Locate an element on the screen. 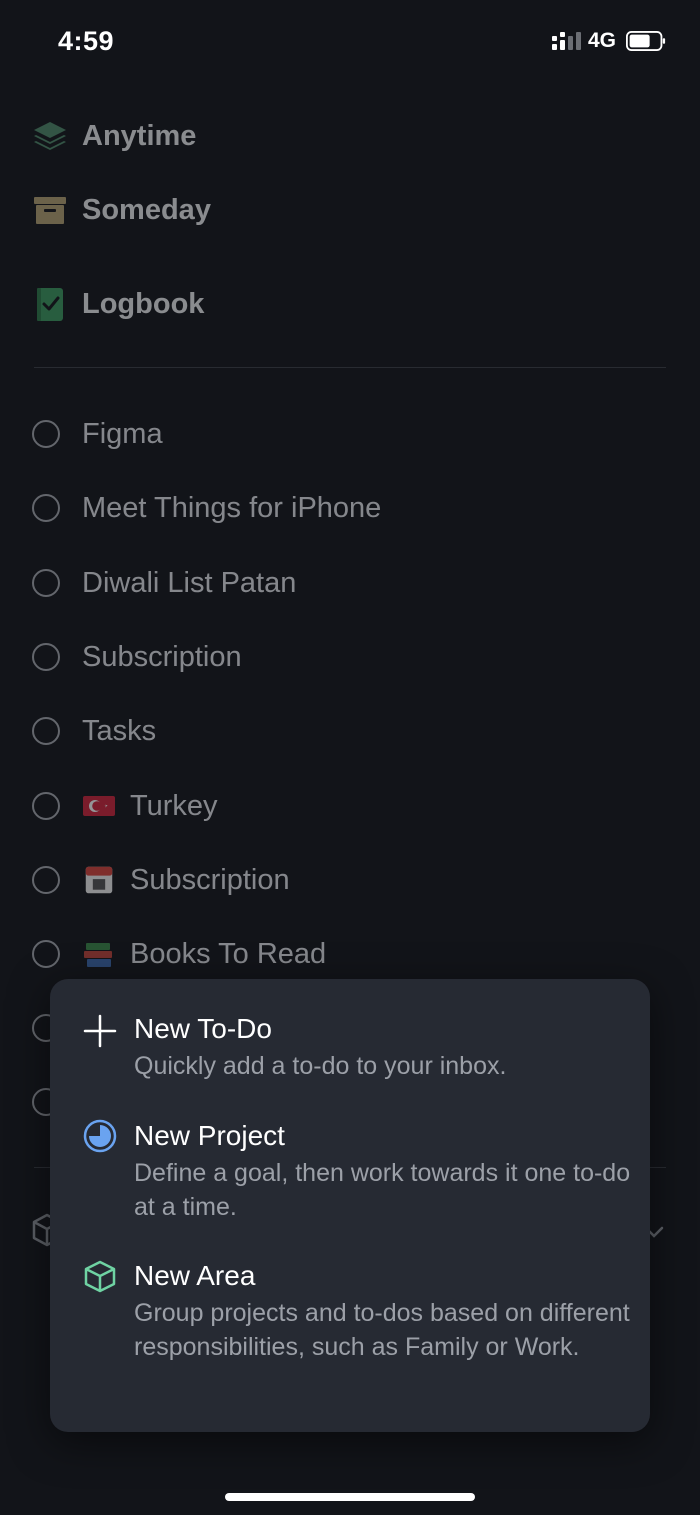  project-row: Turkey is located at coordinates (125, 806).